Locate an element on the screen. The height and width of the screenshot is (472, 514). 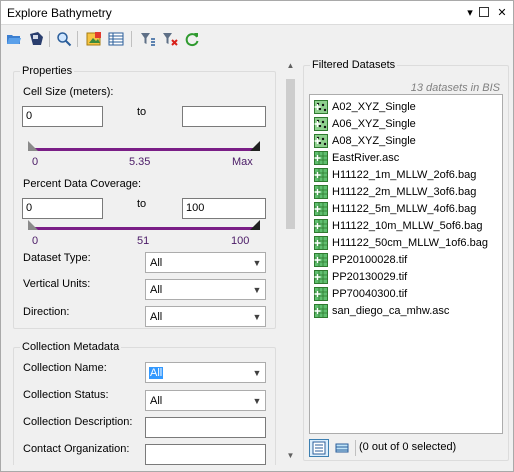
collection-metadata-group-label: Collection Metadata is located at coordinates (71, 347).